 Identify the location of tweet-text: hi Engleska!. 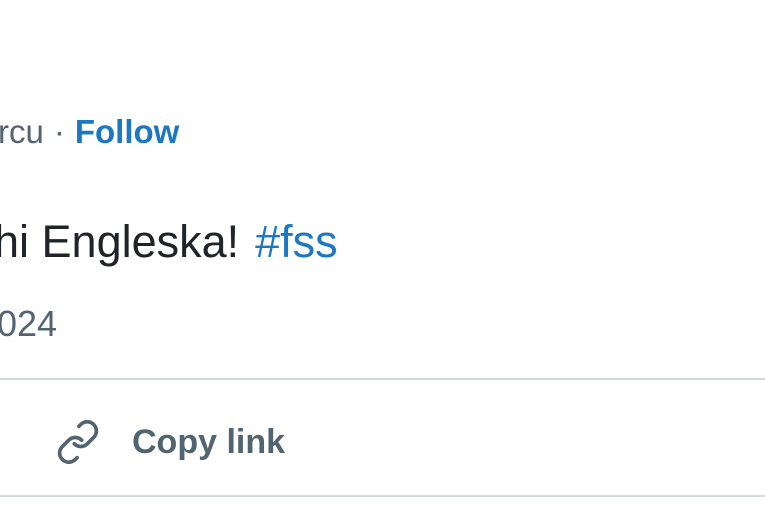
(120, 241).